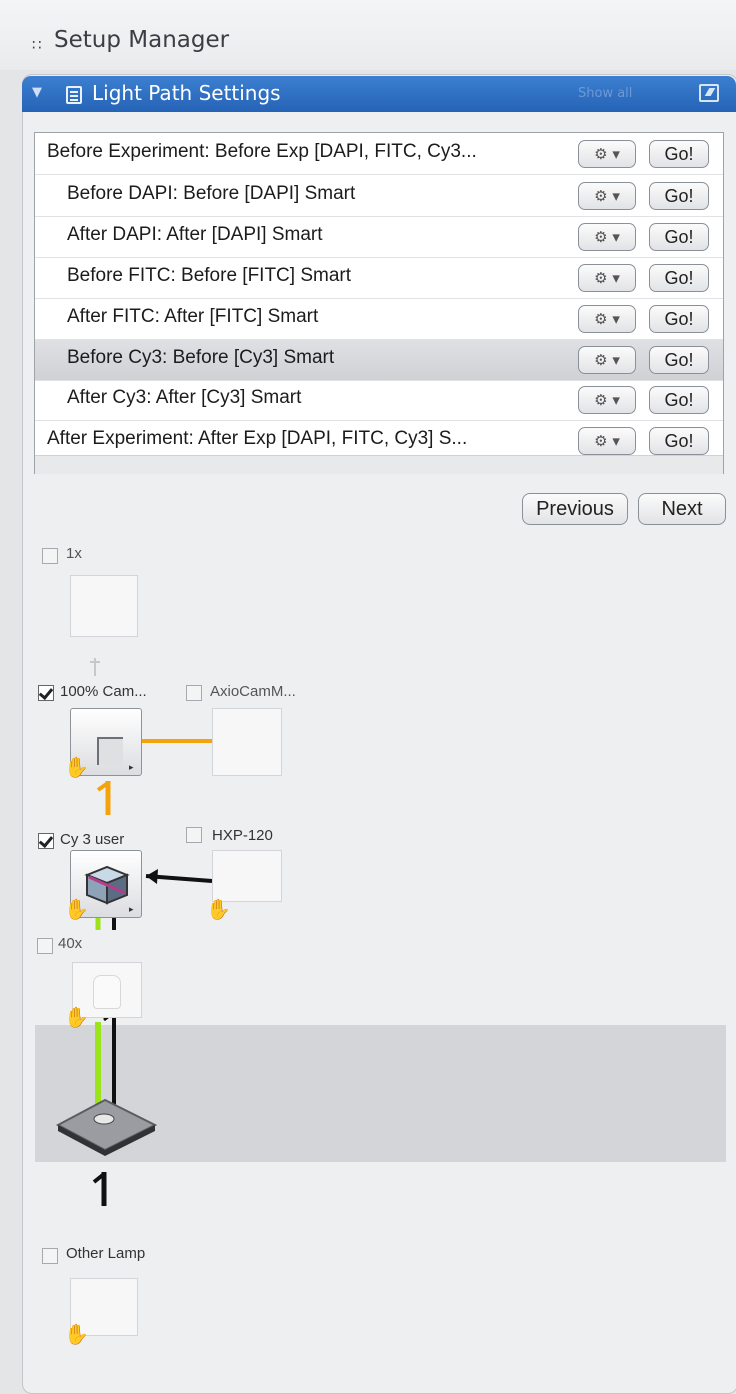 This screenshot has width=736, height=1394. Describe the element at coordinates (152, 876) in the screenshot. I see `lamp-path-arrowhead` at that location.